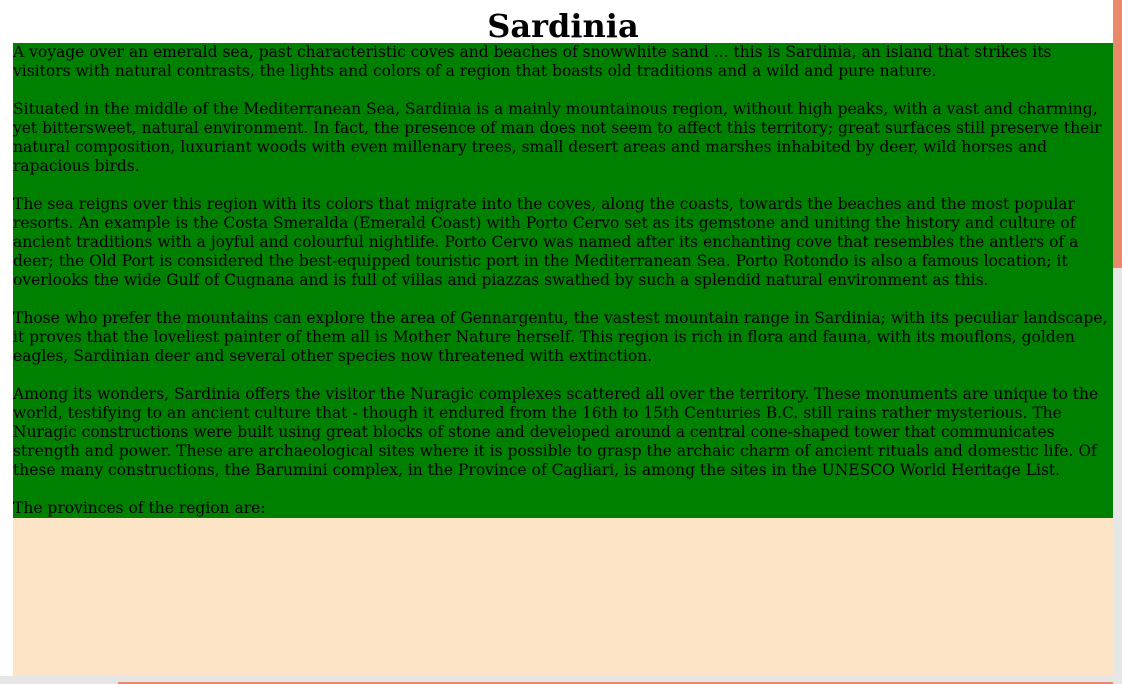  What do you see at coordinates (556, 680) in the screenshot?
I see `horizontal-scrollbar` at bounding box center [556, 680].